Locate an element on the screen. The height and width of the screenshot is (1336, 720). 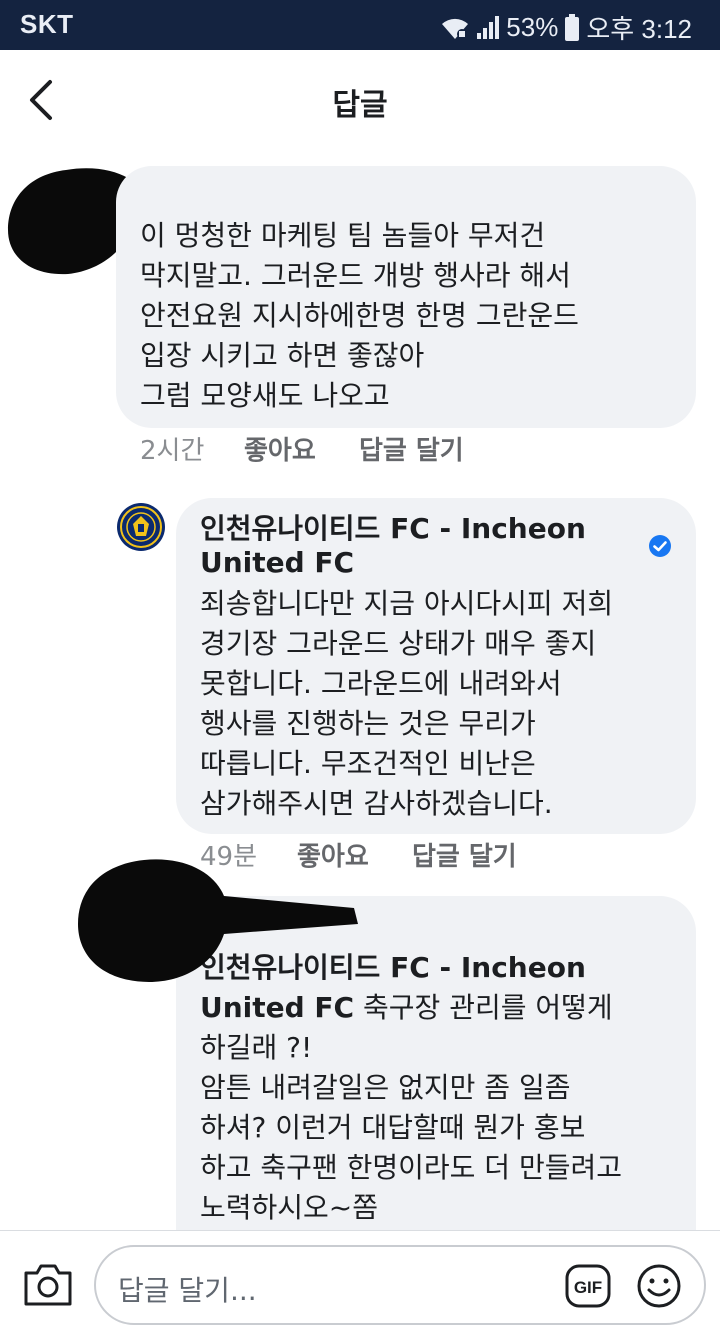
clock: 오후 3:12 is located at coordinates (639, 29).